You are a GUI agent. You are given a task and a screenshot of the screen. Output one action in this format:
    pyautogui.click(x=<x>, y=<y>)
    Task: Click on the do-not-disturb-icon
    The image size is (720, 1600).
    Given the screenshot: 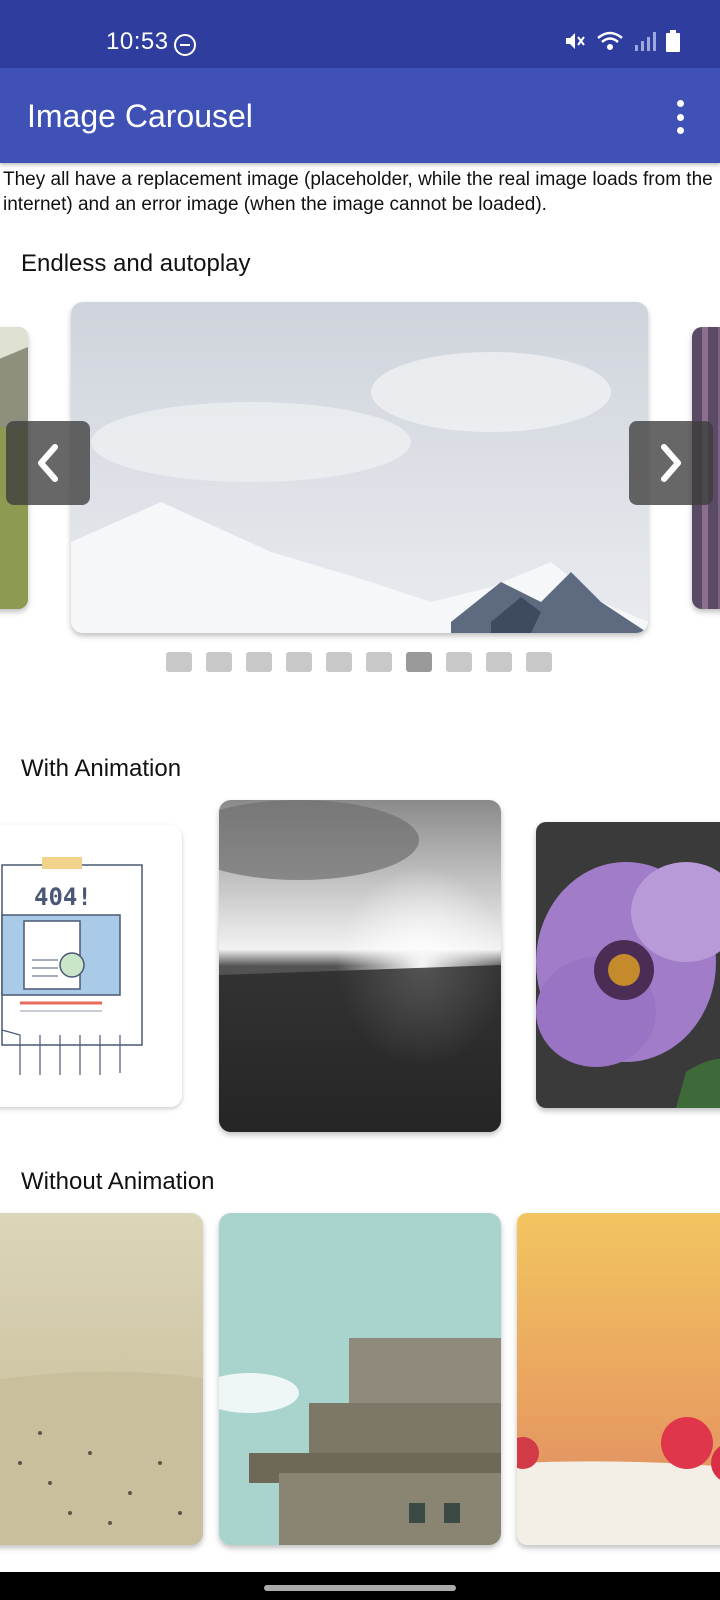 What is the action you would take?
    pyautogui.click(x=185, y=45)
    